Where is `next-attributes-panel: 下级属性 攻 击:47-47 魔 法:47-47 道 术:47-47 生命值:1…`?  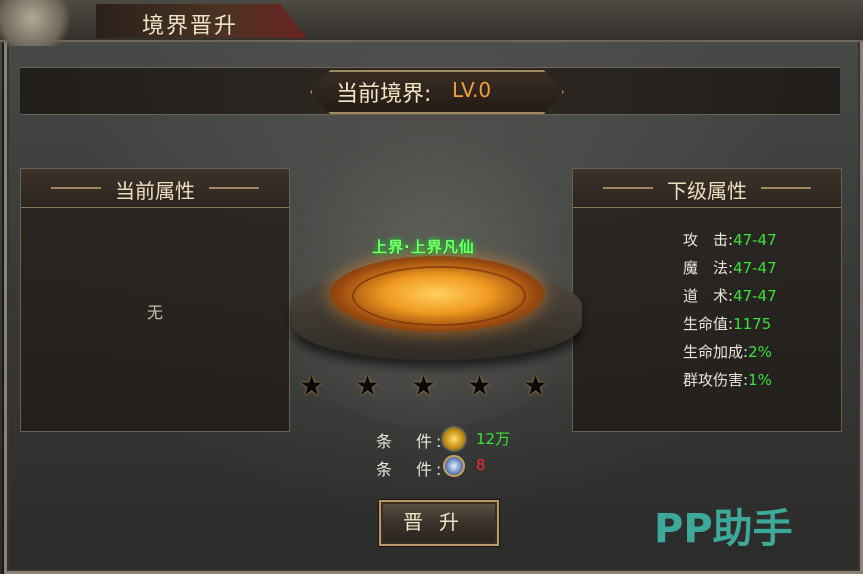
next-attributes-panel: 下级属性 攻 击:47-47 魔 法:47-47 道 术:47-47 生命值:1… is located at coordinates (707, 300).